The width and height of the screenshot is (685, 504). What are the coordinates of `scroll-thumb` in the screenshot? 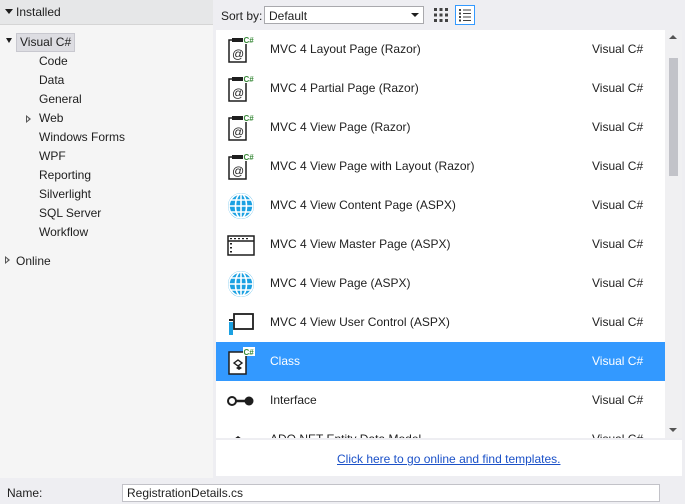 It's located at (673, 117).